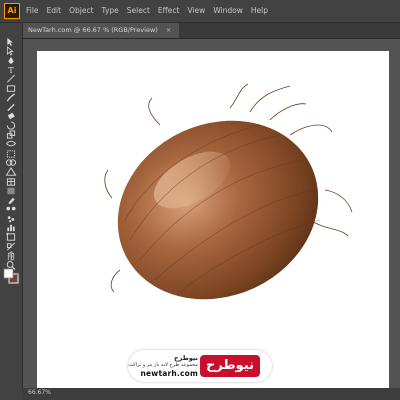 The height and width of the screenshot is (400, 400). Describe the element at coordinates (11, 211) in the screenshot. I see `tools-panel: T` at that location.